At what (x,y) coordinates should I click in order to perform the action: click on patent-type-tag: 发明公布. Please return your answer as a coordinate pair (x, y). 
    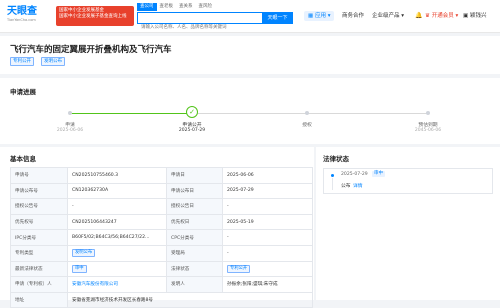
    Looking at the image, I should click on (84, 253).